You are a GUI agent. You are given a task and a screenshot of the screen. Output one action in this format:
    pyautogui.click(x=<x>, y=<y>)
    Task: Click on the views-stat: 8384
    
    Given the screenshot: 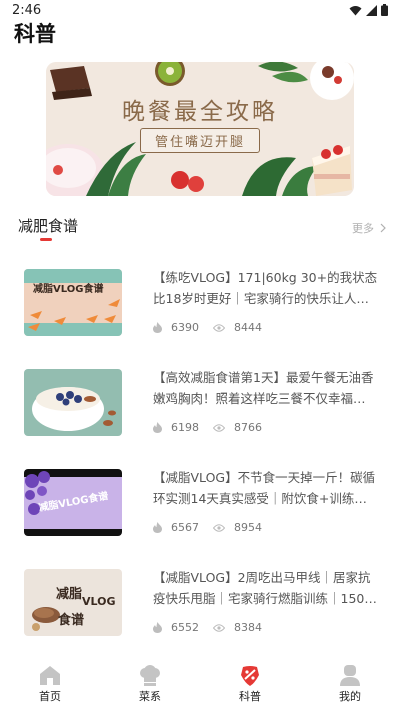 What is the action you would take?
    pyautogui.click(x=243, y=627)
    